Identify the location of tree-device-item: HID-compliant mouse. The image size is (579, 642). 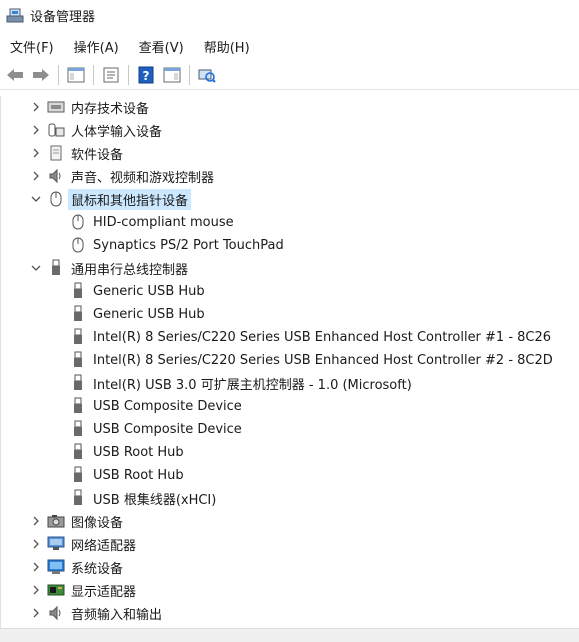
(151, 222).